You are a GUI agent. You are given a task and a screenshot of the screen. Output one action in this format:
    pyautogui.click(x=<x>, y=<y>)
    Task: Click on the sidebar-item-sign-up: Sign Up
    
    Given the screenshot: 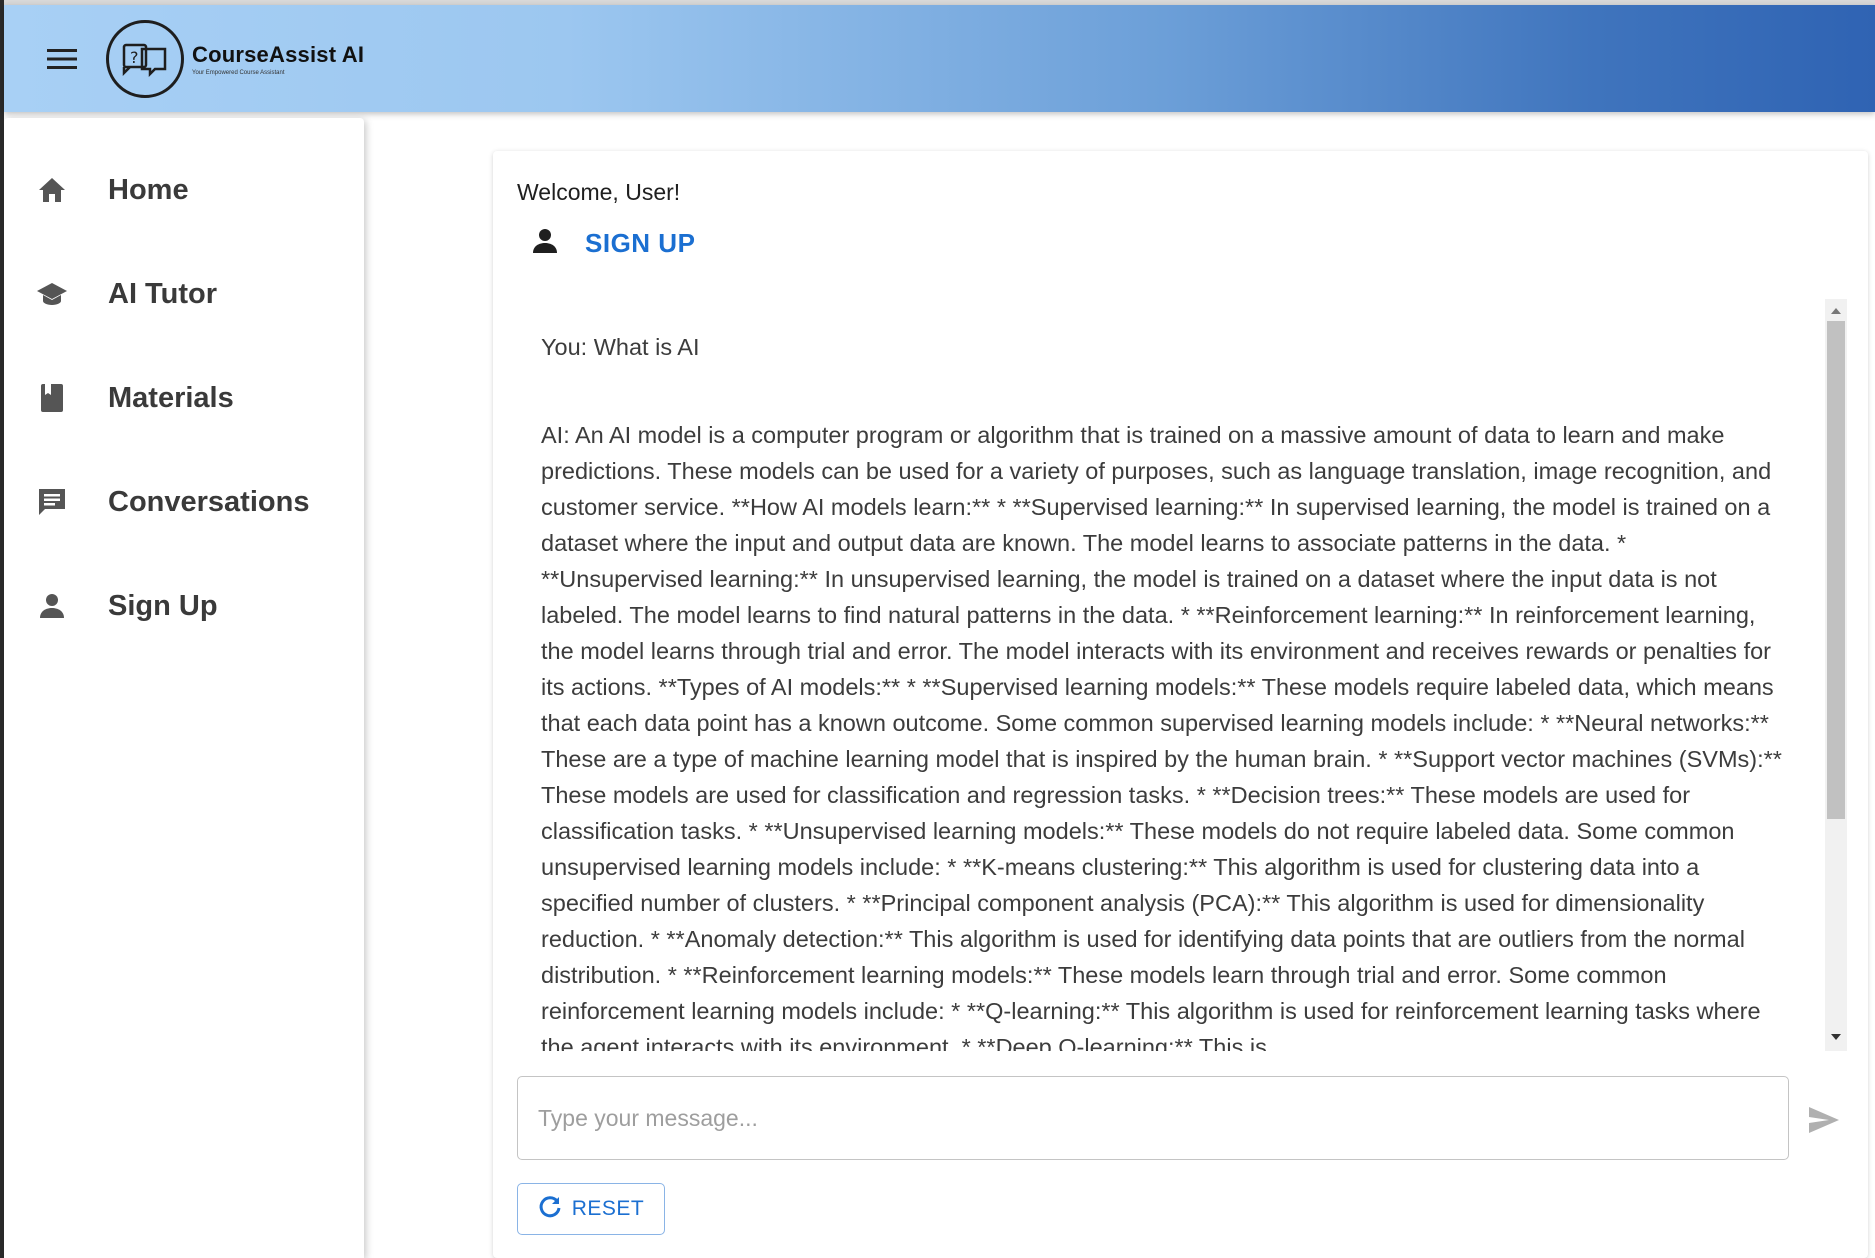 What is the action you would take?
    pyautogui.click(x=184, y=606)
    